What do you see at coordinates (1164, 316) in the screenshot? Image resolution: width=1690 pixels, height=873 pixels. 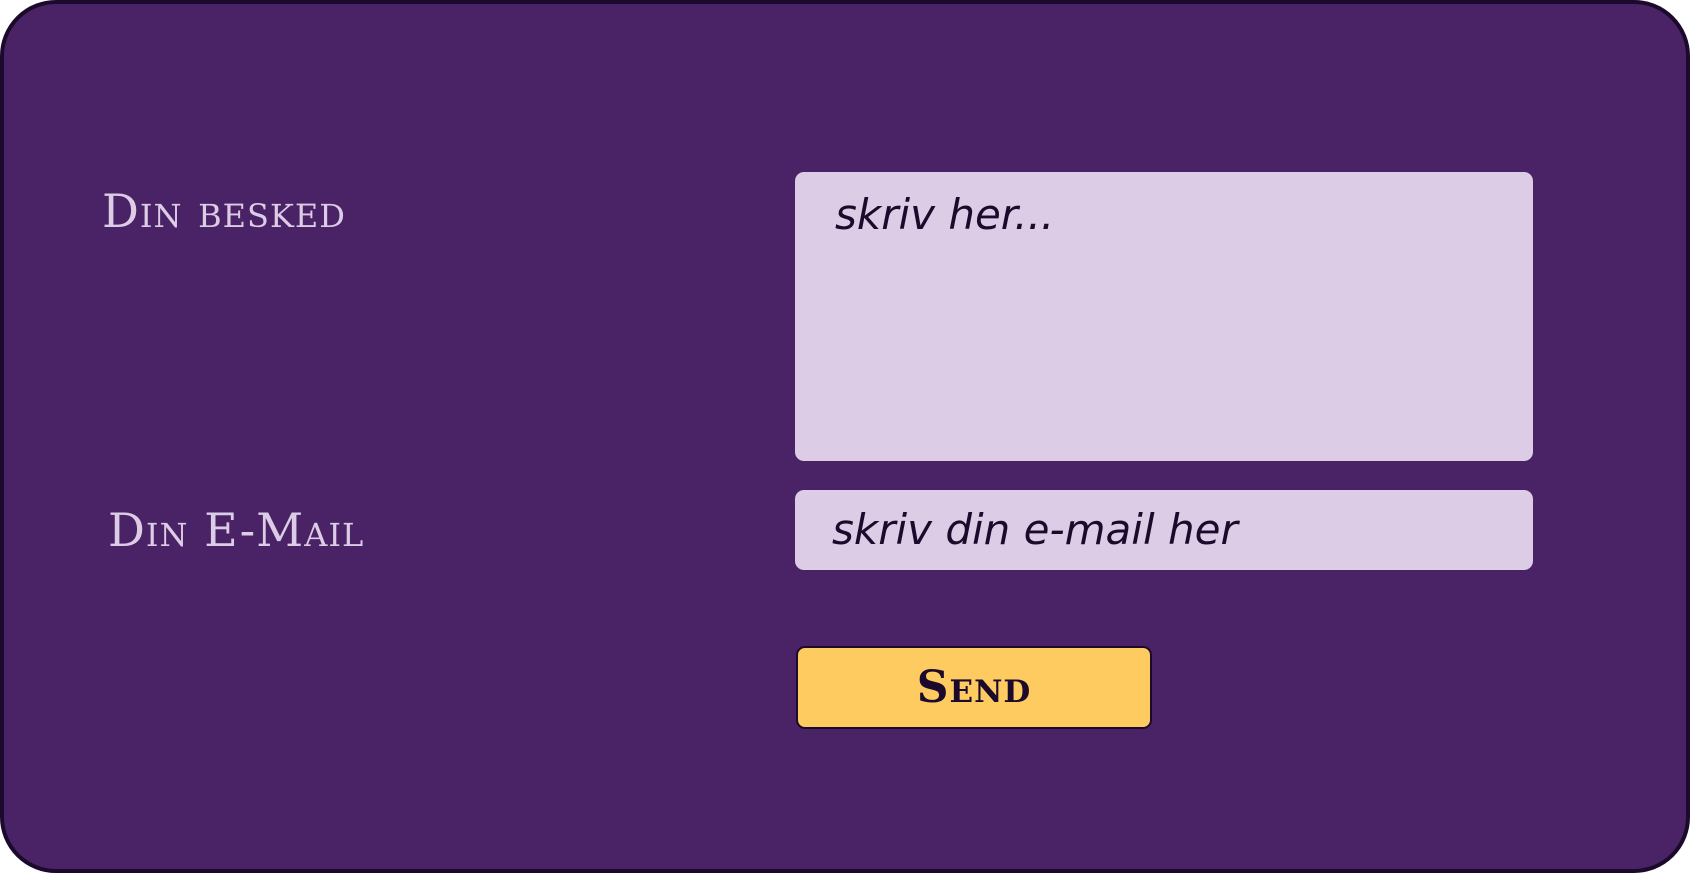 I see `message-textarea` at bounding box center [1164, 316].